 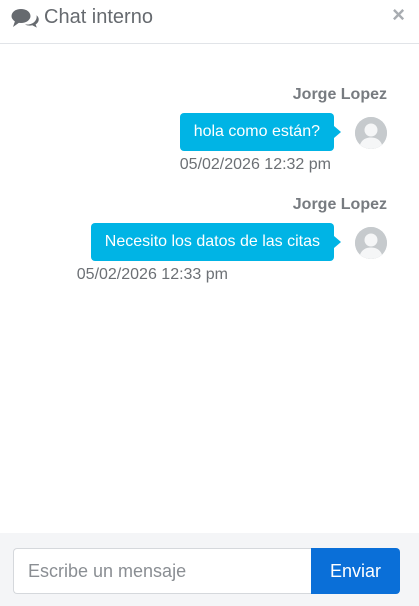 I want to click on composer-bar: Enviar, so click(x=209, y=569).